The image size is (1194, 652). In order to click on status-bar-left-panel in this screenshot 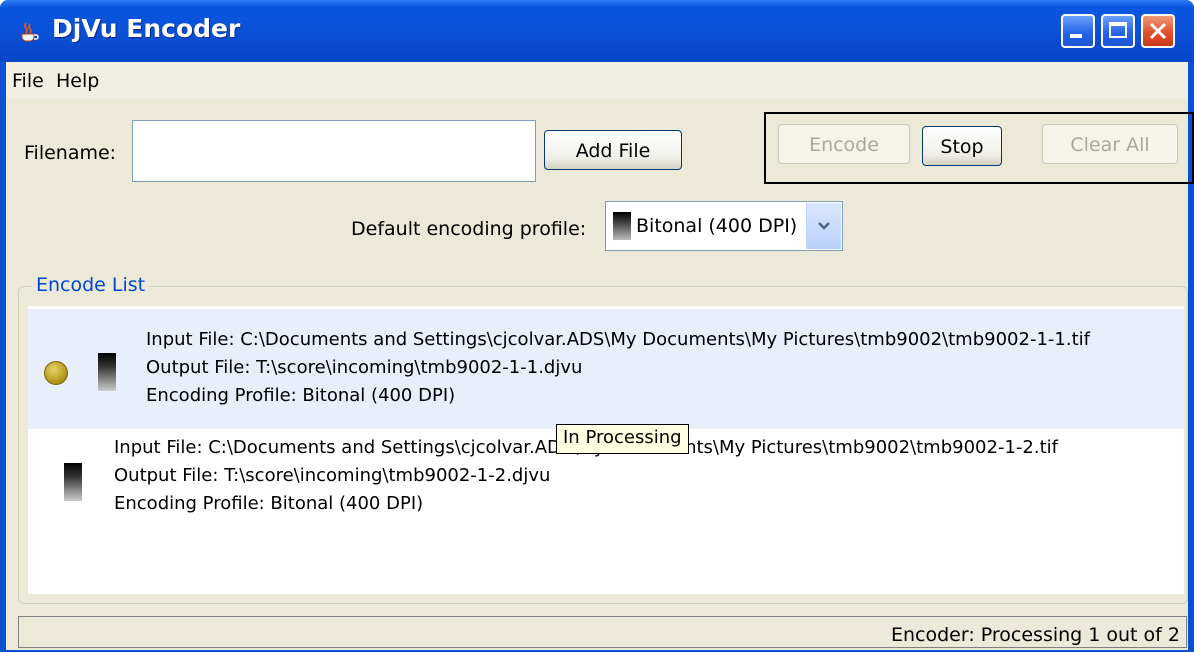, I will do `click(25, 632)`.